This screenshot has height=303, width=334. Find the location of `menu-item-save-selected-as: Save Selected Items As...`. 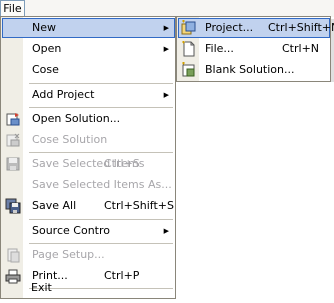

menu-item-save-selected-as: Save Selected Items As... is located at coordinates (88, 185).